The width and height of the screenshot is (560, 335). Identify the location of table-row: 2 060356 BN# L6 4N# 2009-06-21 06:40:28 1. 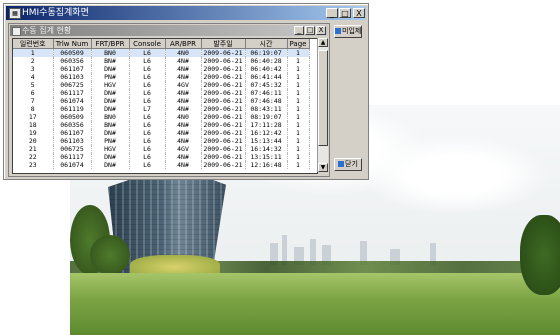
(161, 61).